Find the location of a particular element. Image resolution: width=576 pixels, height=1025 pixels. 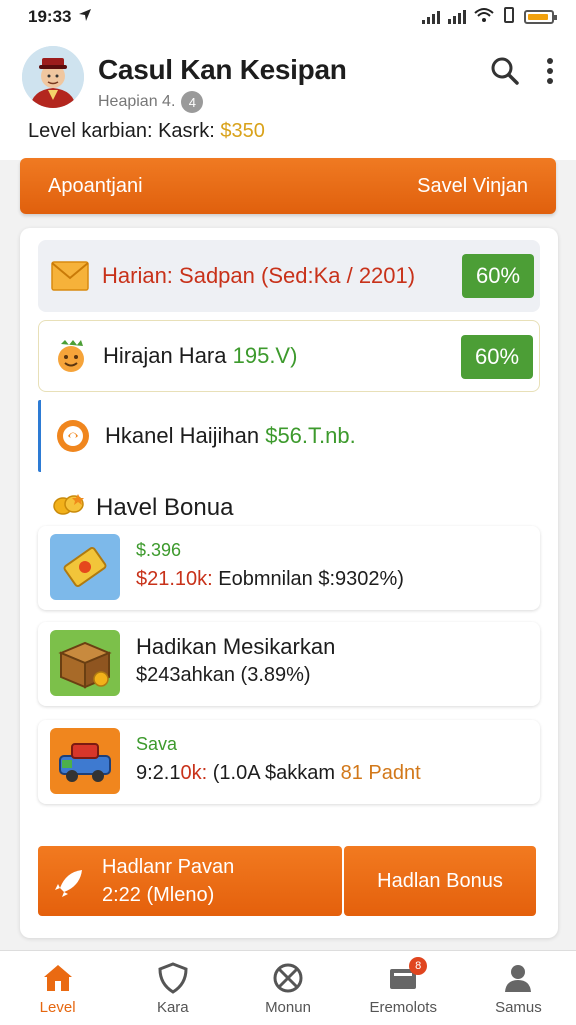

bonus-card-2: Hadikan Mesikarkan $243ahkan (3.89%) is located at coordinates (289, 664).